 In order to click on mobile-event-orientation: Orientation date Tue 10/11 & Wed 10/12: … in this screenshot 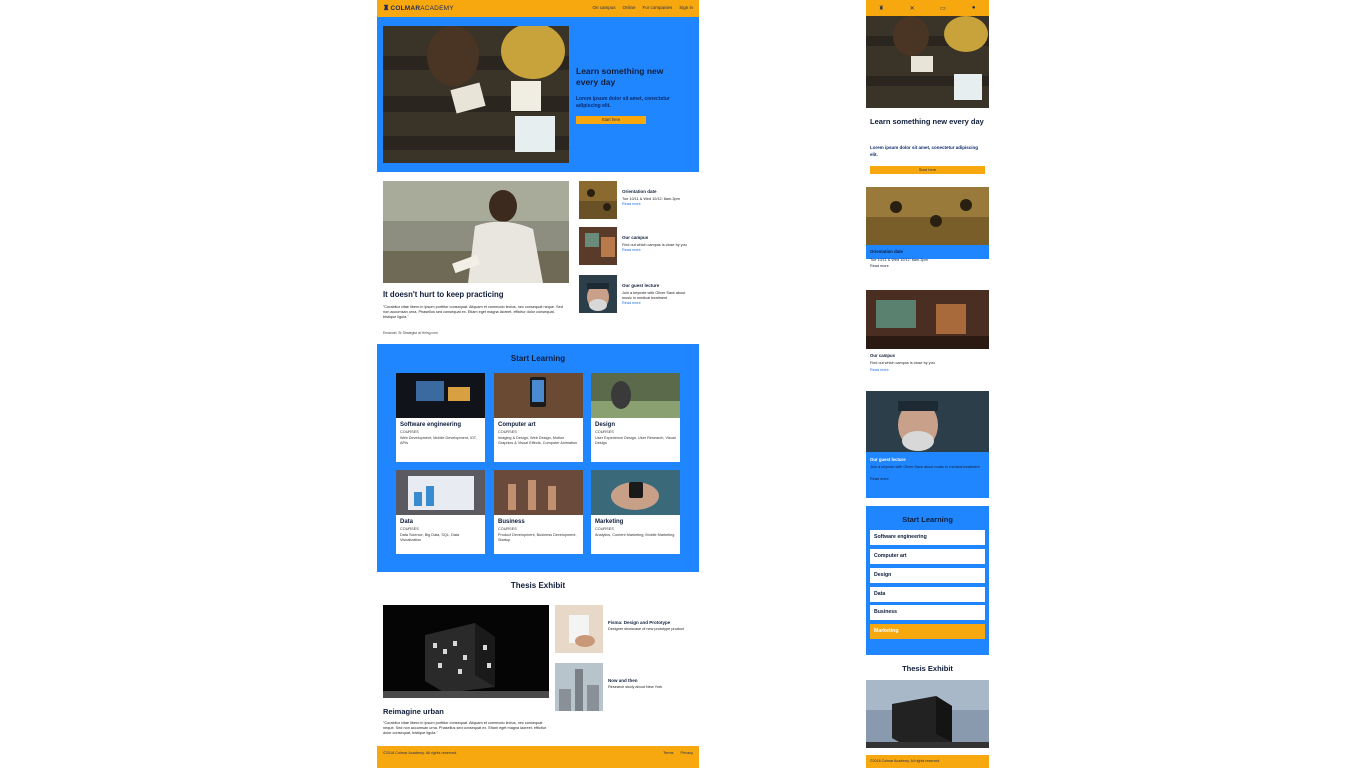, I will do `click(927, 227)`.